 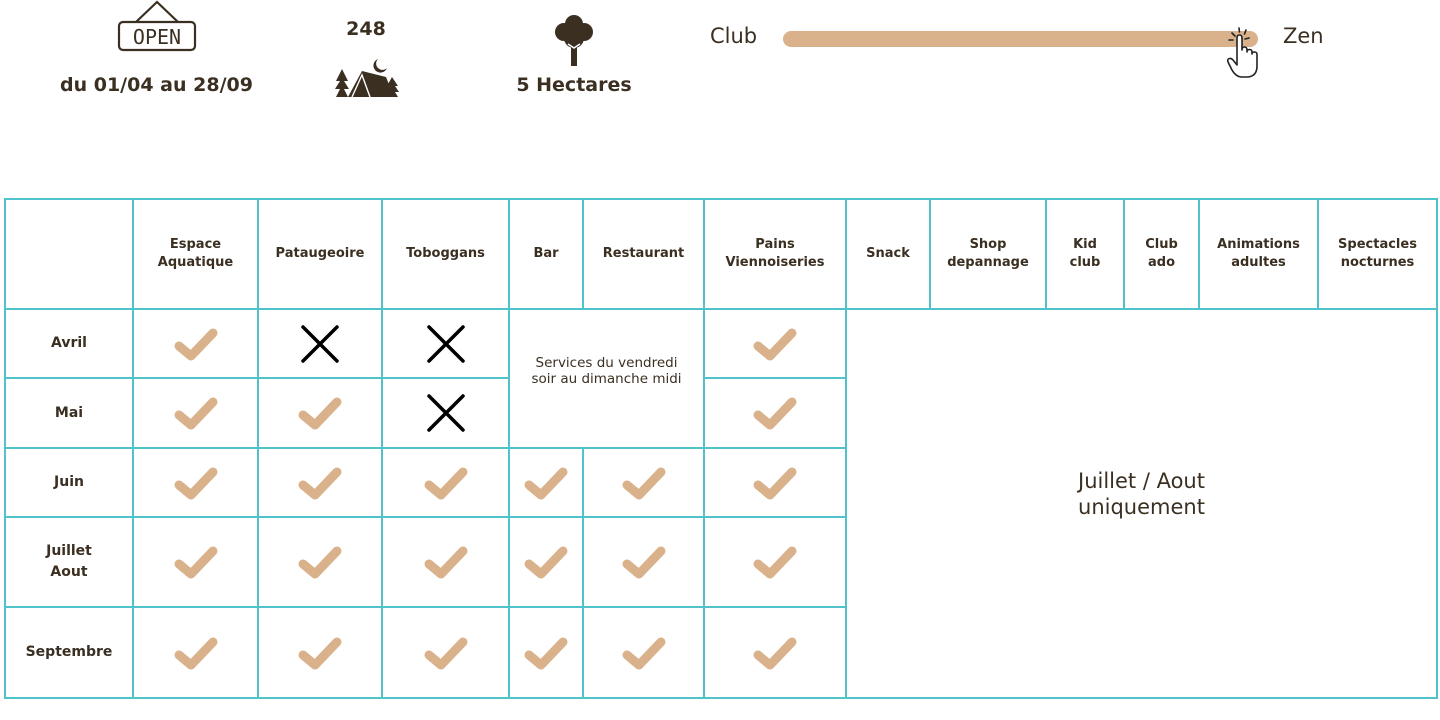 I want to click on column-header: Toboggans, so click(x=445, y=254).